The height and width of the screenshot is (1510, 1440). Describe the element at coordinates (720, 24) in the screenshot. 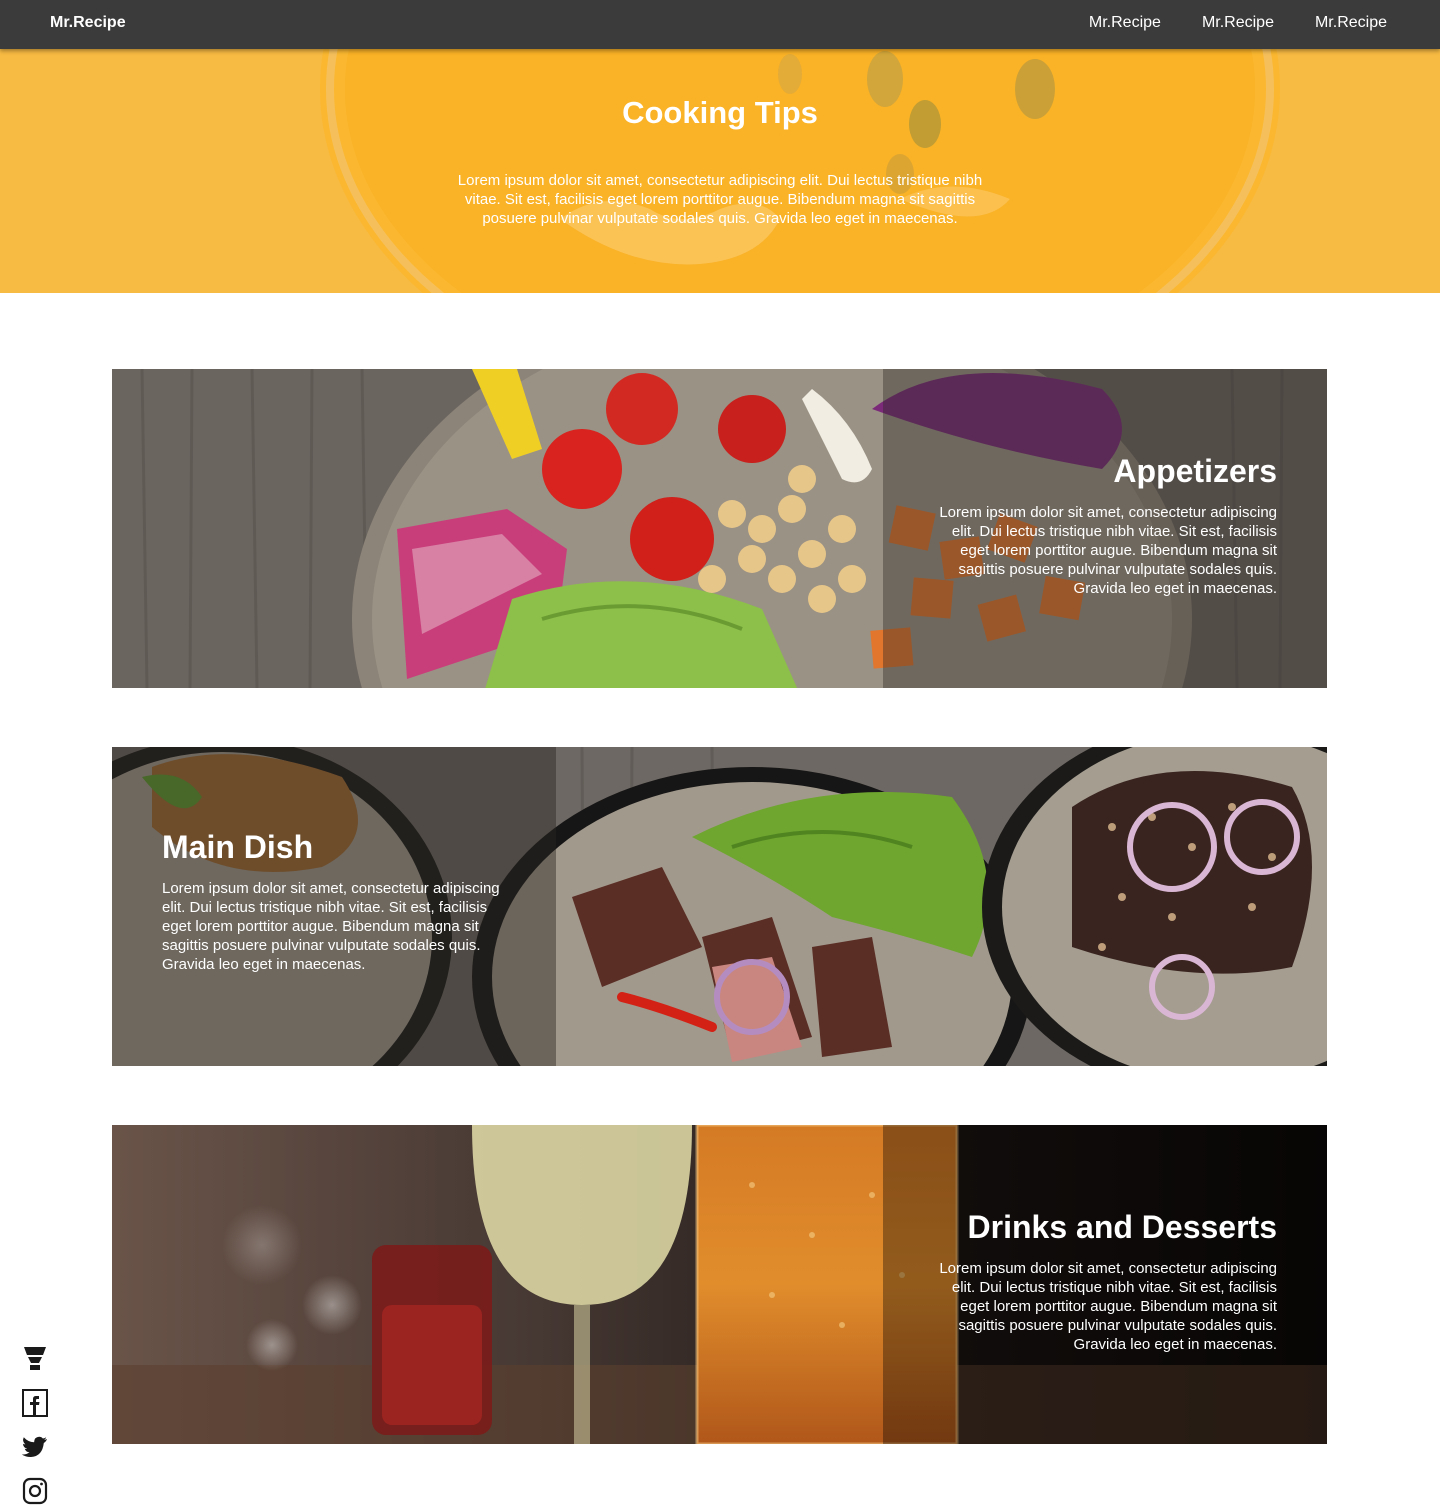

I see `navbar: Mr.Recipe Mr.Recipe Mr.Recipe Mr.Recipe` at that location.